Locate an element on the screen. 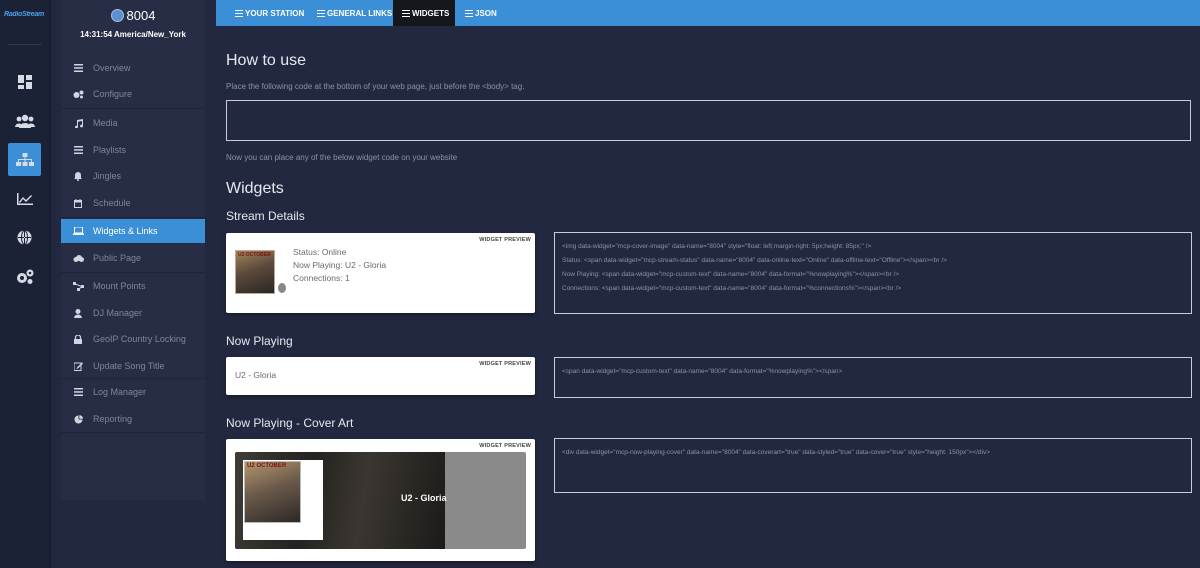  sidebar-item-geoip: GeoIP Country Locking is located at coordinates (133, 339).